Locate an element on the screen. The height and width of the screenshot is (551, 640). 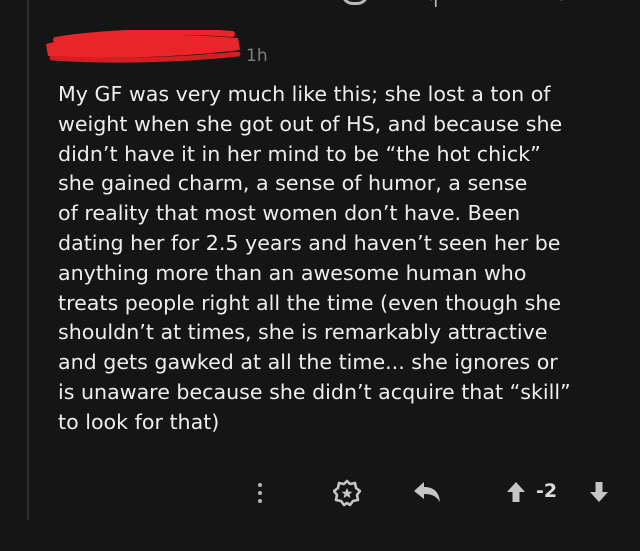
previous-reply-icon: ↰ is located at coordinates (432, 6).